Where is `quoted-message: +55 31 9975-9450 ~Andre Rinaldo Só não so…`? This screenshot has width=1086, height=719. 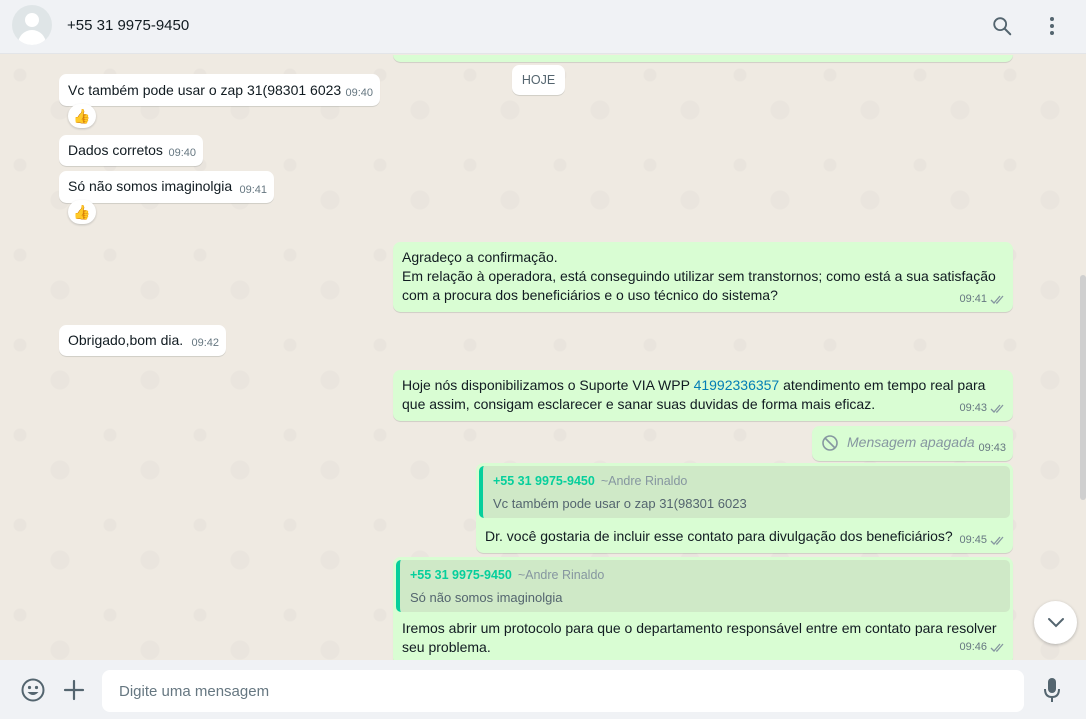 quoted-message: +55 31 9975-9450 ~Andre Rinaldo Só não so… is located at coordinates (703, 586).